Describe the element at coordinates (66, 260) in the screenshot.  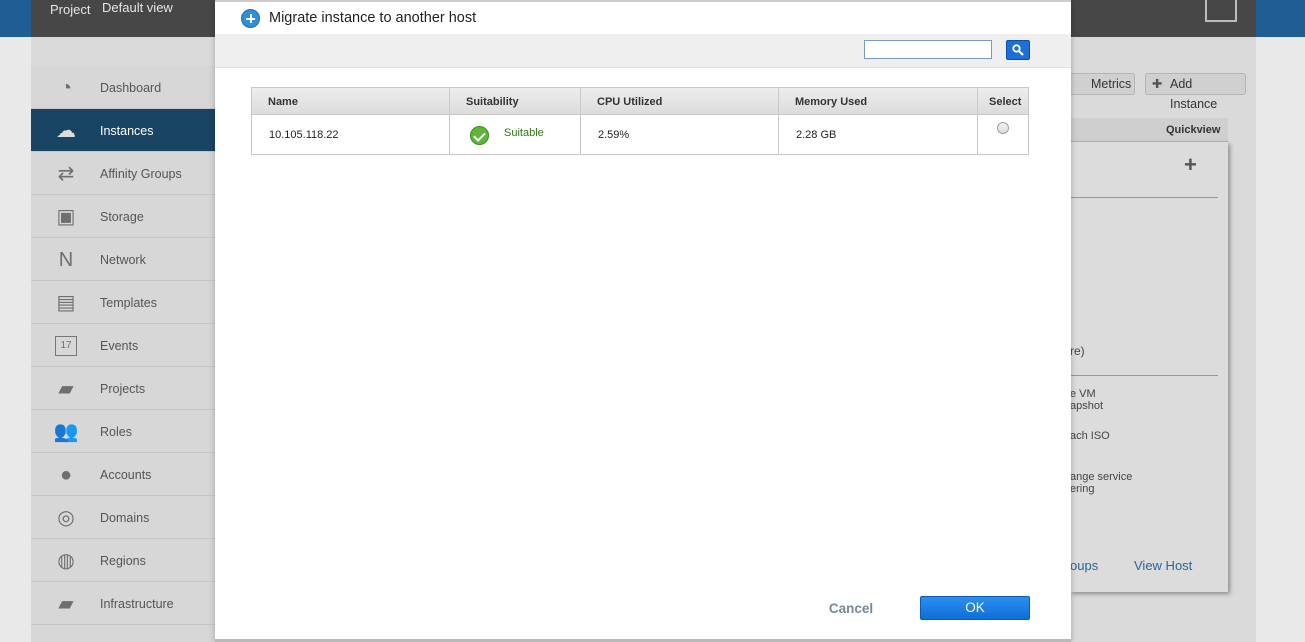
I see `network-icon: N` at that location.